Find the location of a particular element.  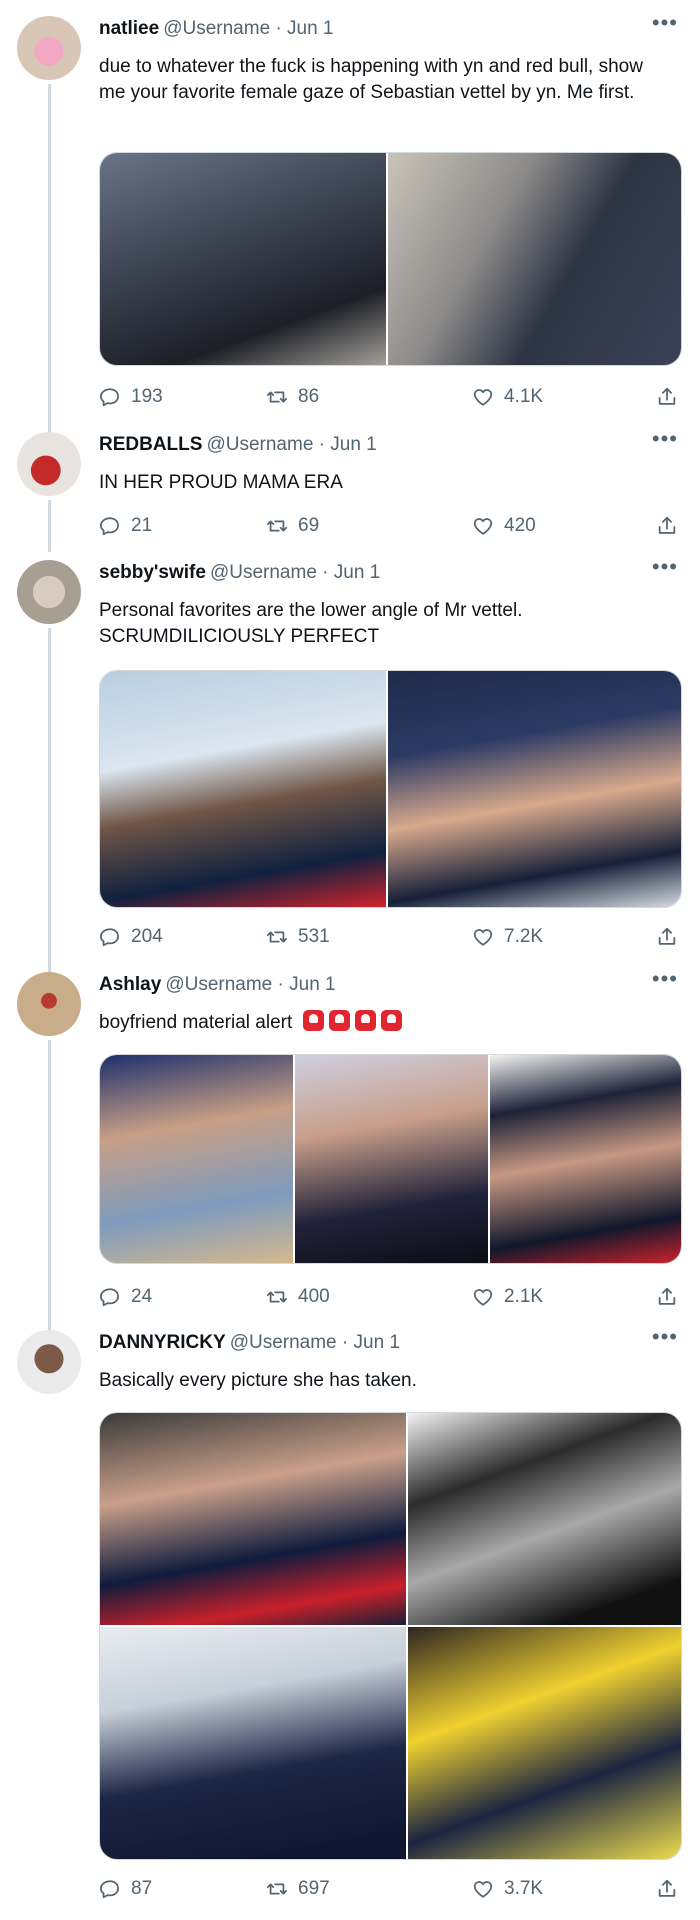

tweet-header: Ashlay @Username · Jun 1 is located at coordinates (217, 986).